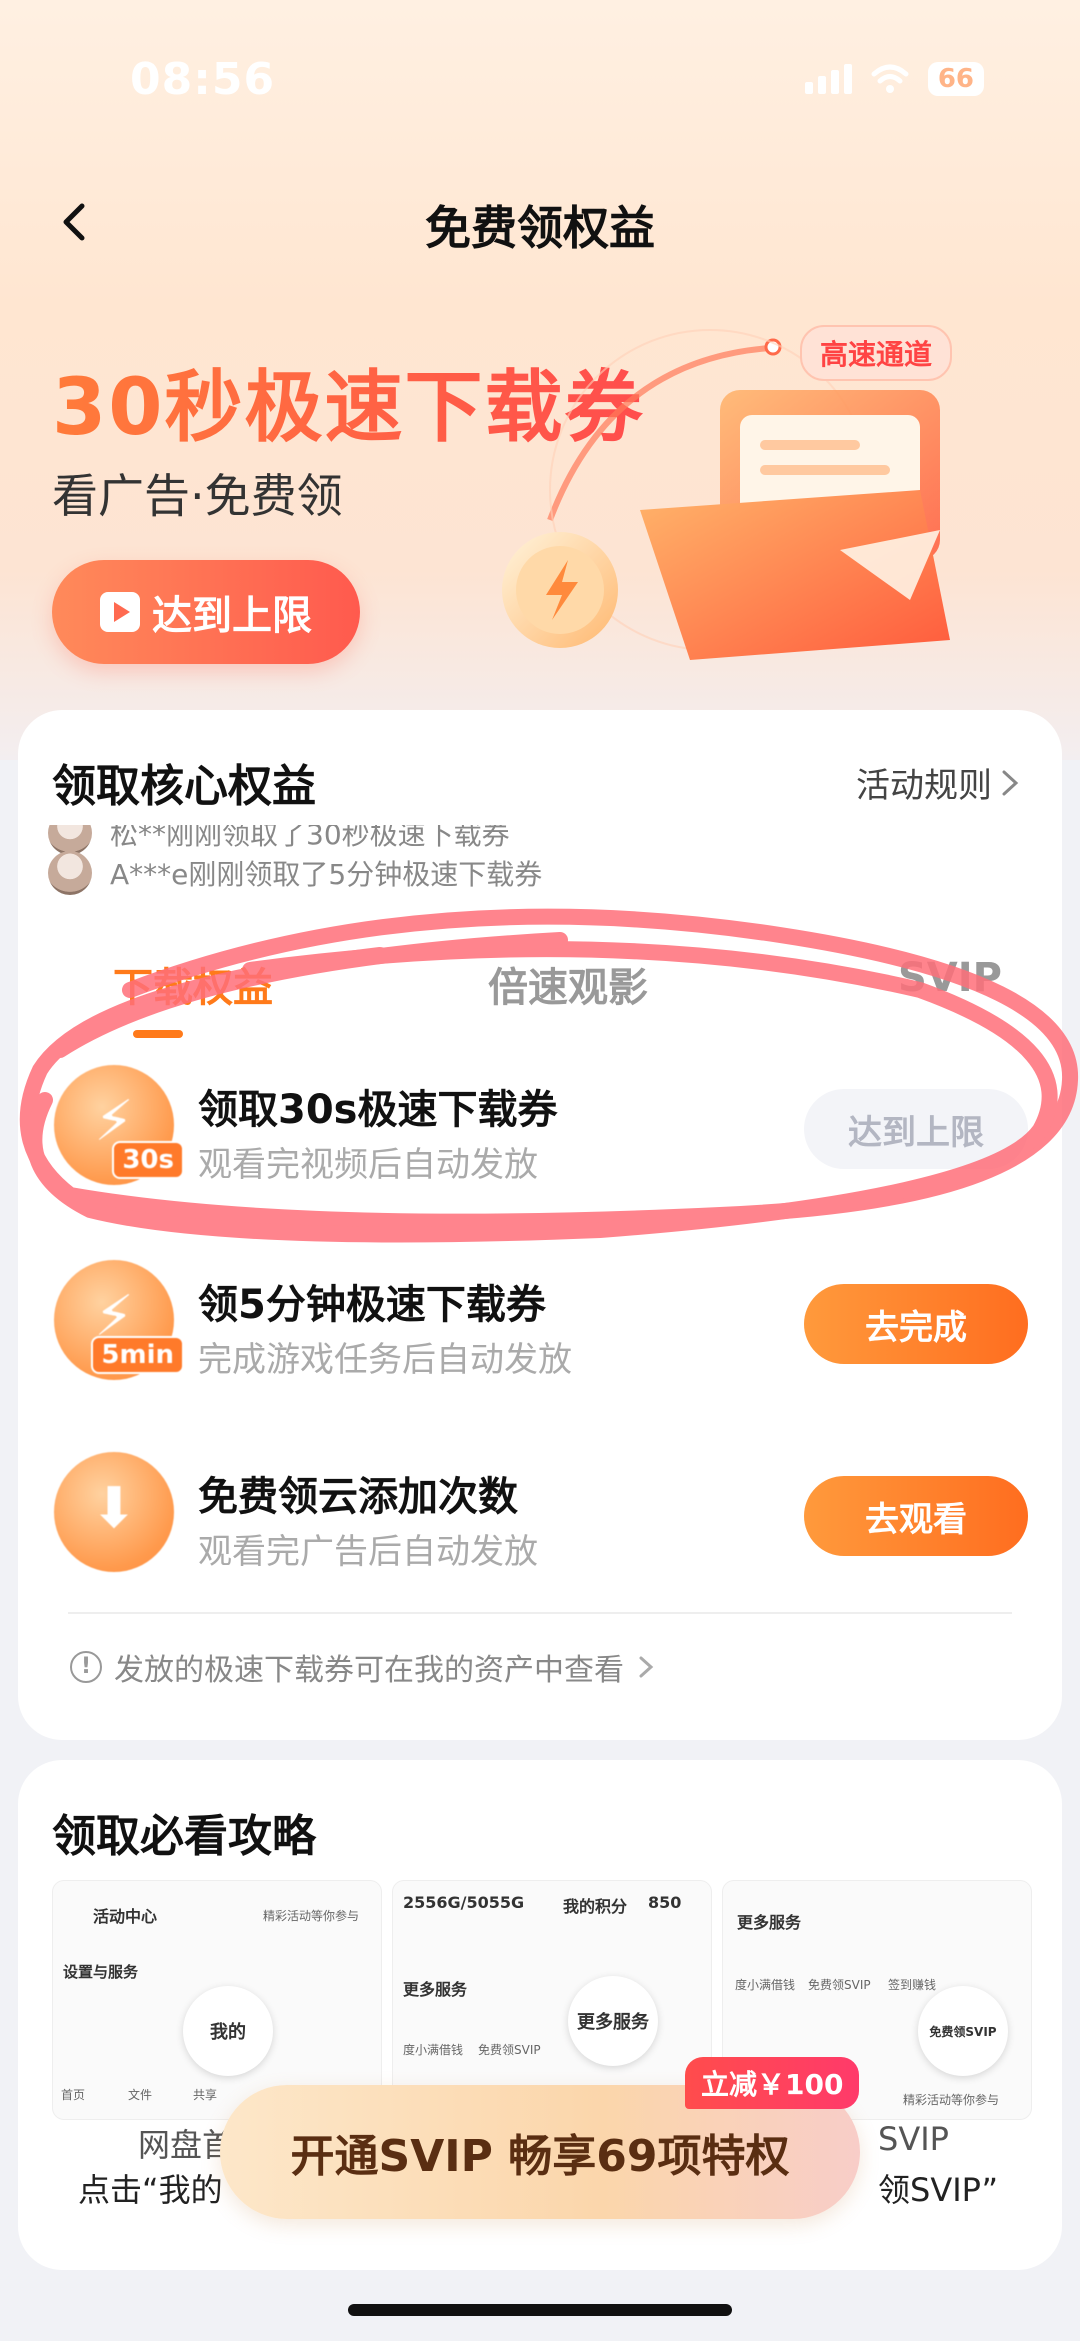  I want to click on me-circle-label: 我的, so click(228, 2031).